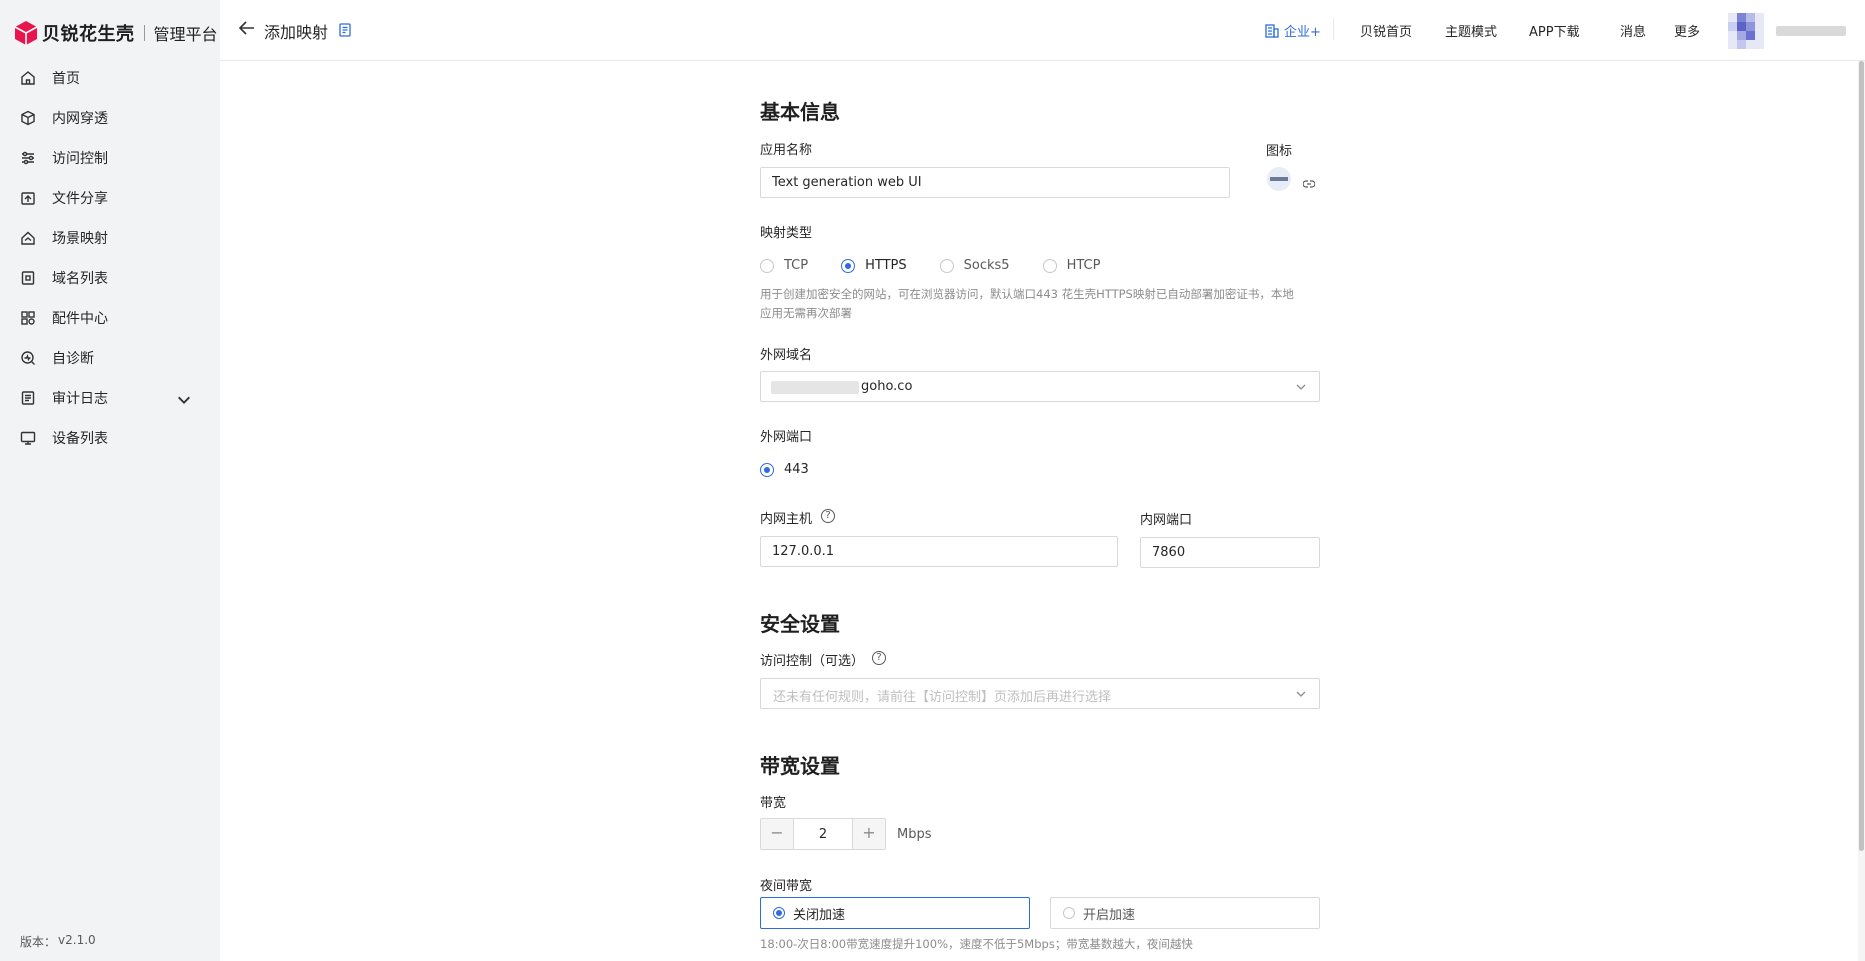 The width and height of the screenshot is (1865, 961). I want to click on username-redacted, so click(1811, 31).